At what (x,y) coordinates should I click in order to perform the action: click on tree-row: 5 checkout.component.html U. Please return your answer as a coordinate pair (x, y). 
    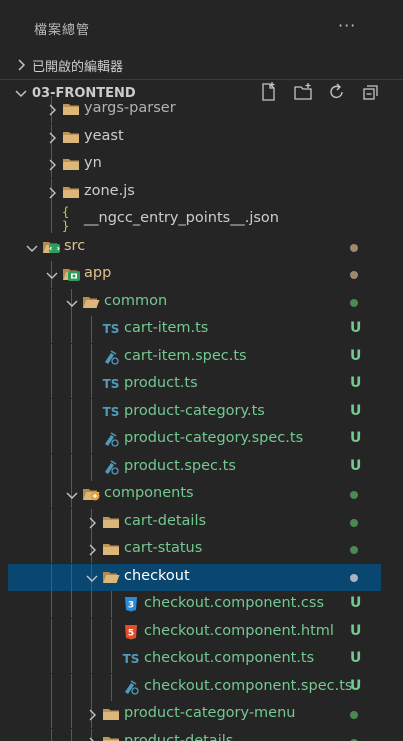
    Looking at the image, I should click on (194, 632).